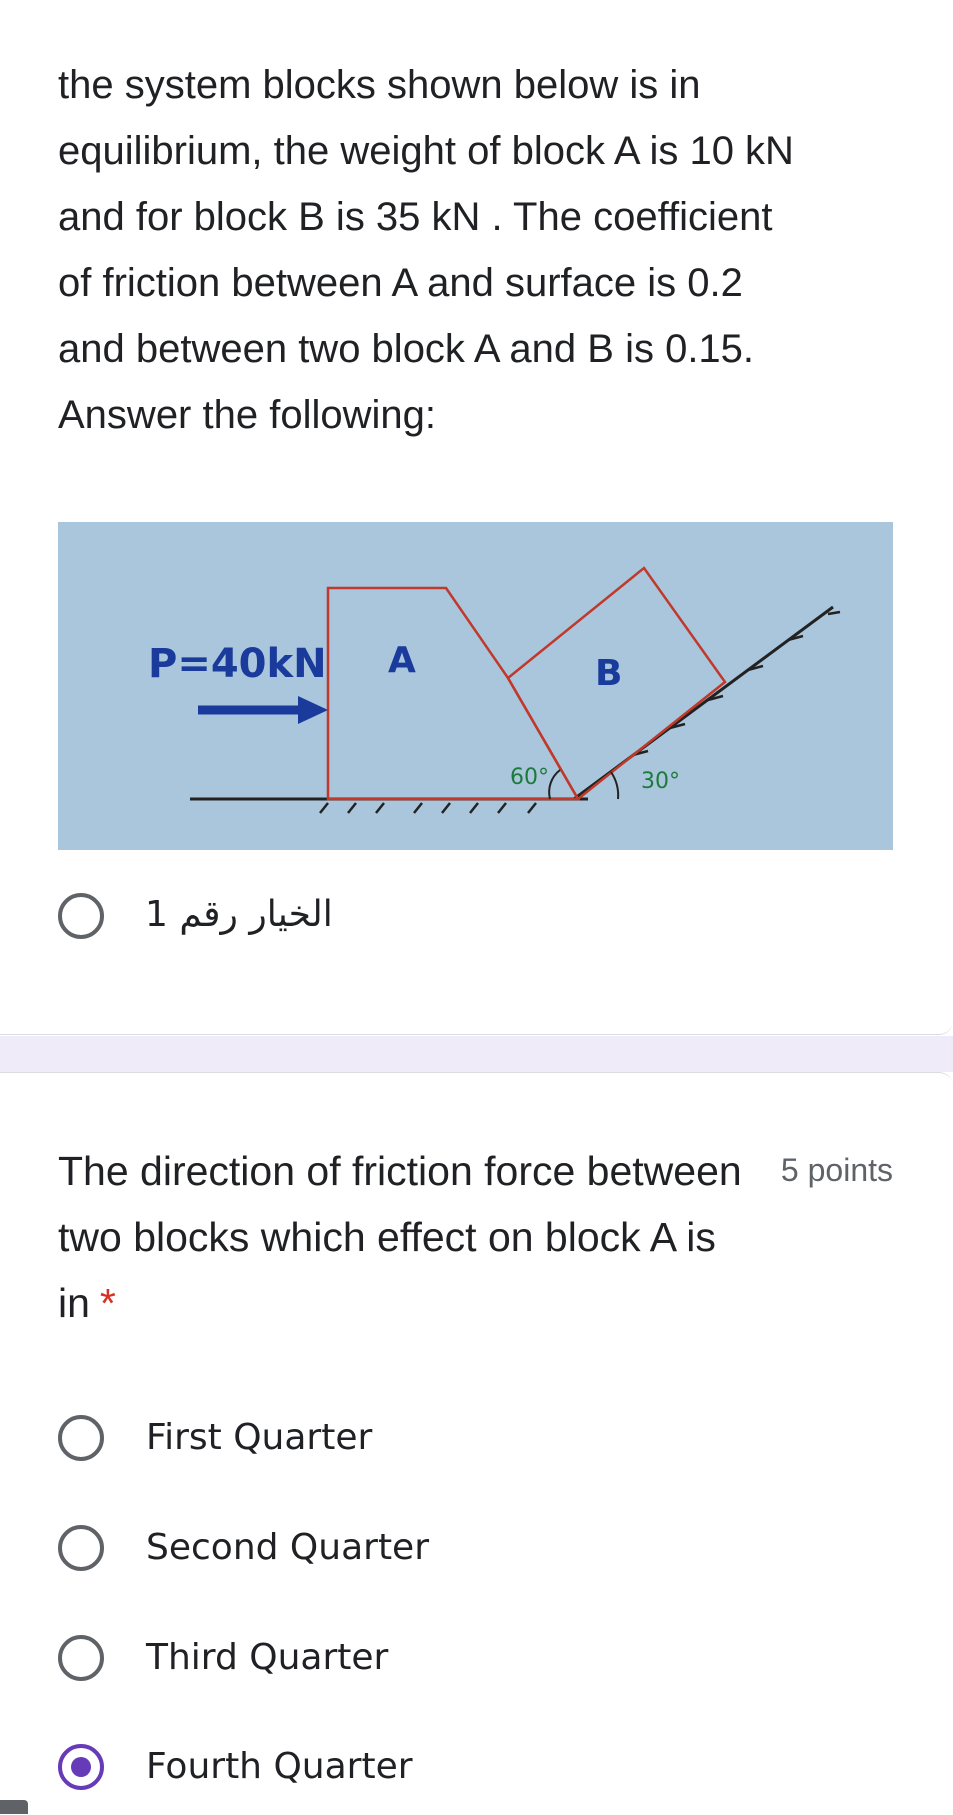 The width and height of the screenshot is (953, 1815). Describe the element at coordinates (81, 1658) in the screenshot. I see `option-radio-third-quarter` at that location.